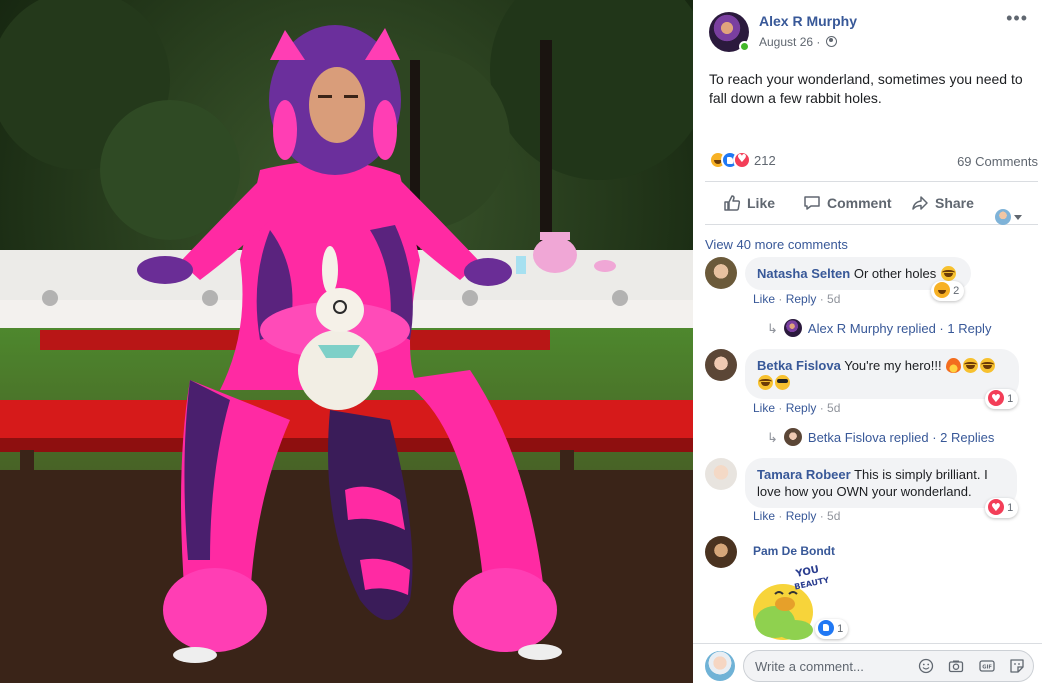  Describe the element at coordinates (794, 551) in the screenshot. I see `commenter-name: Pam De Bondt` at that location.